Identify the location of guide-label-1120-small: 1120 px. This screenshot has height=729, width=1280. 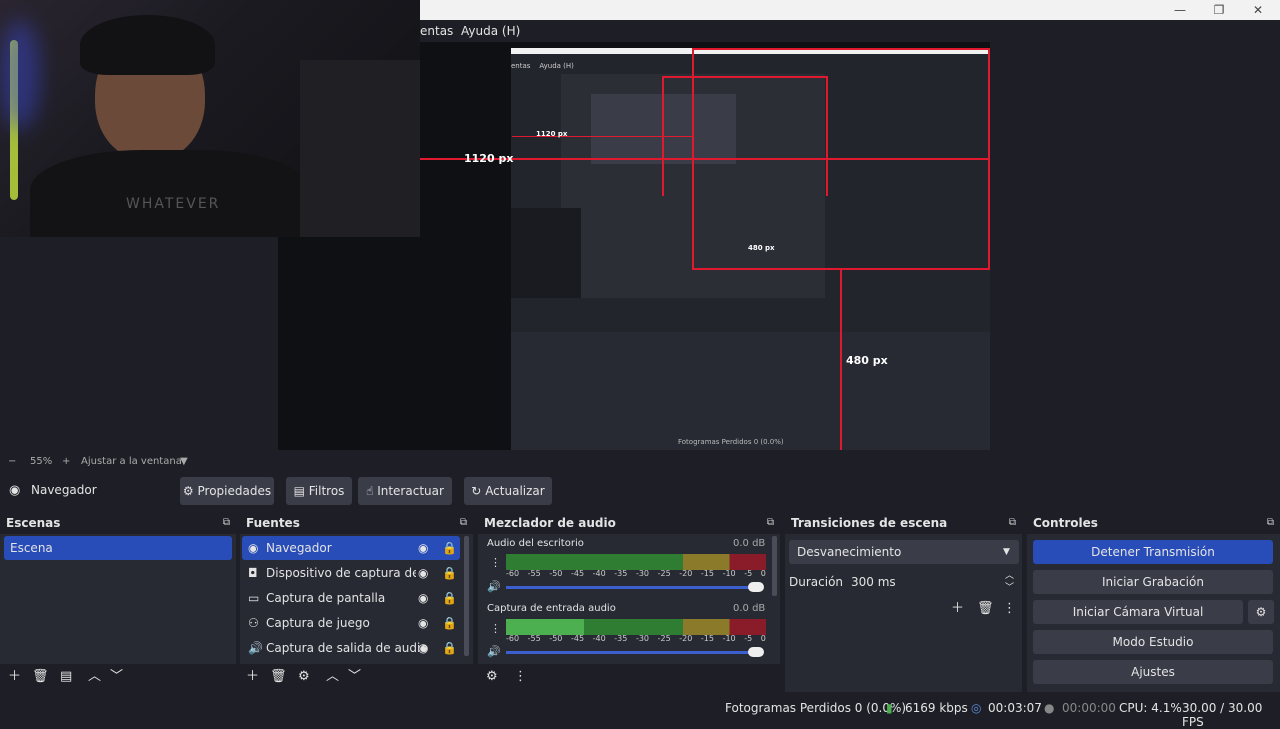
(552, 134).